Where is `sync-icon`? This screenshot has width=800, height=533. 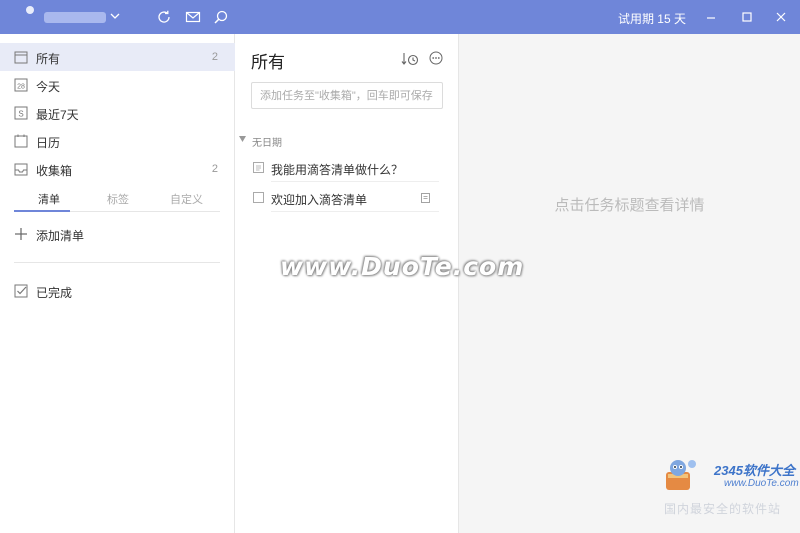 sync-icon is located at coordinates (164, 17).